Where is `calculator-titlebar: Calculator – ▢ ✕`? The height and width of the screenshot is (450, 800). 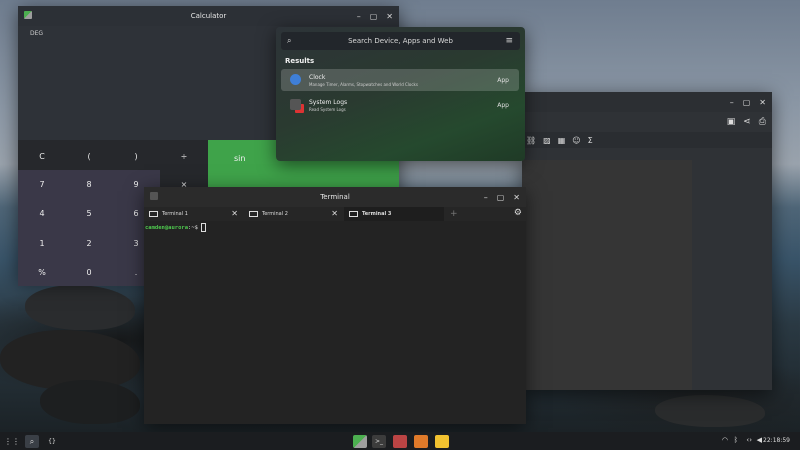 calculator-titlebar: Calculator – ▢ ✕ is located at coordinates (208, 16).